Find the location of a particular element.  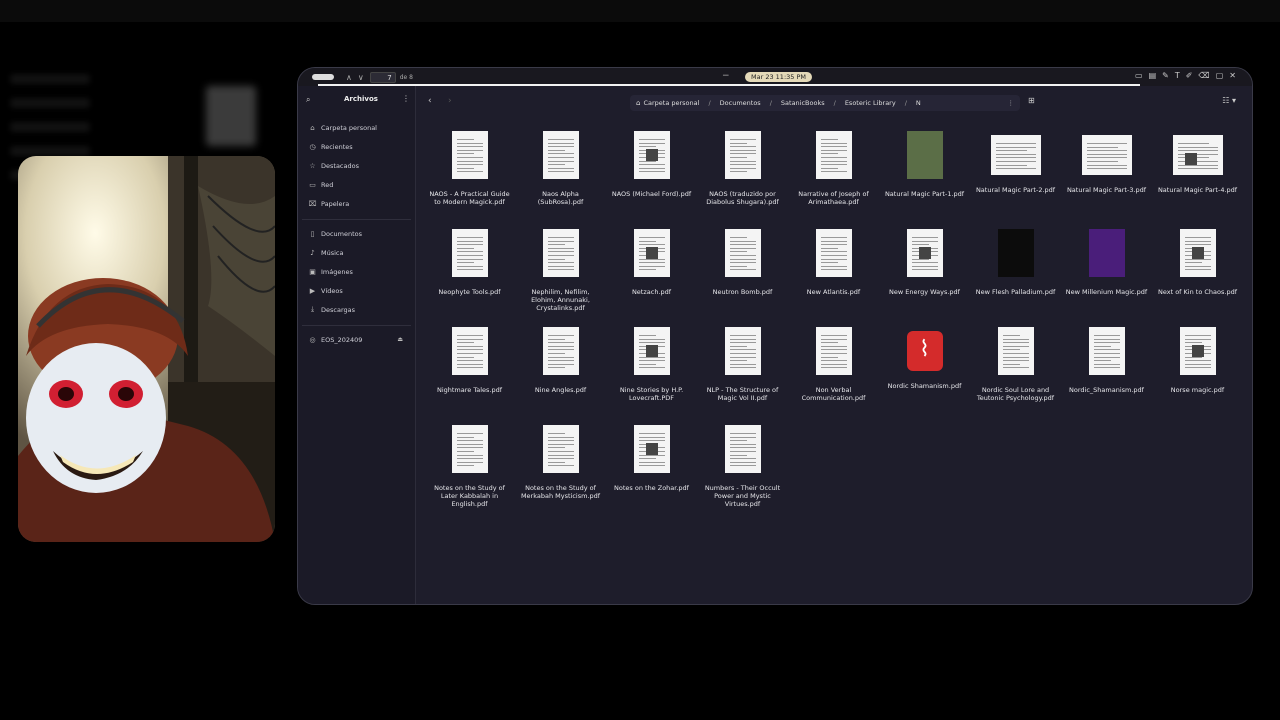

text-tool-icon: T is located at coordinates (1177, 75).